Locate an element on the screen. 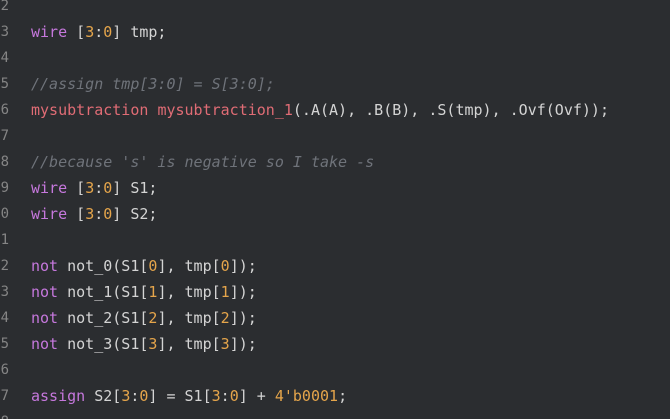 This screenshot has height=419, width=670. code-text: ] + is located at coordinates (256, 396).